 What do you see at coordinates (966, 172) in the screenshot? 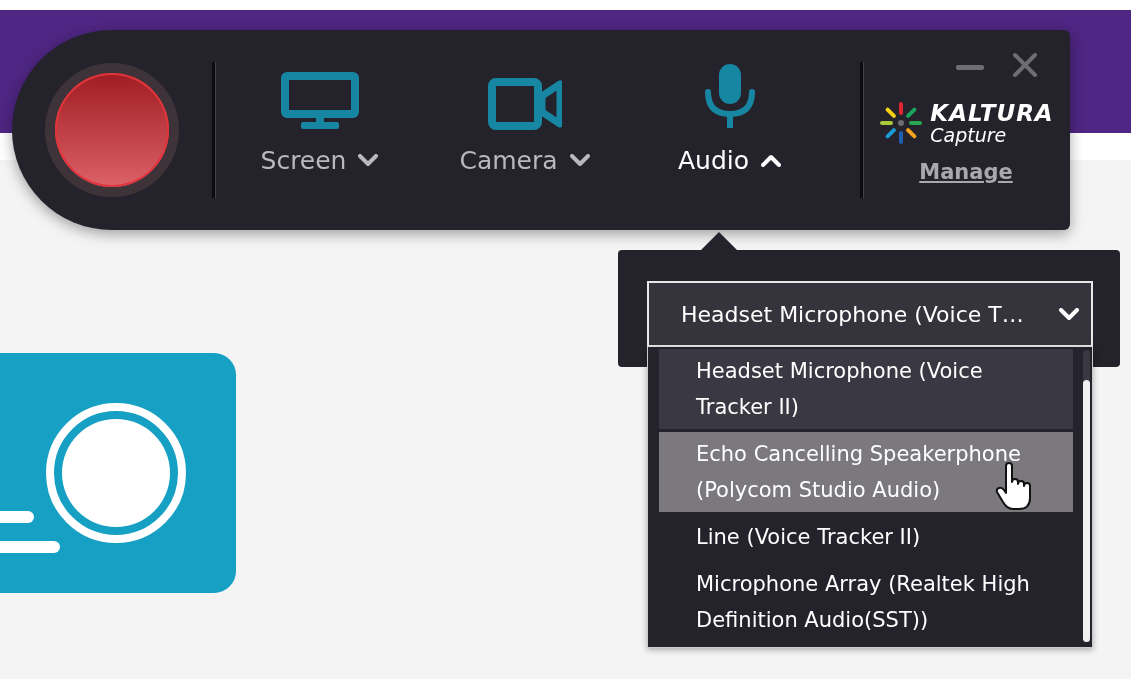
I see `manage-link: Manage` at bounding box center [966, 172].